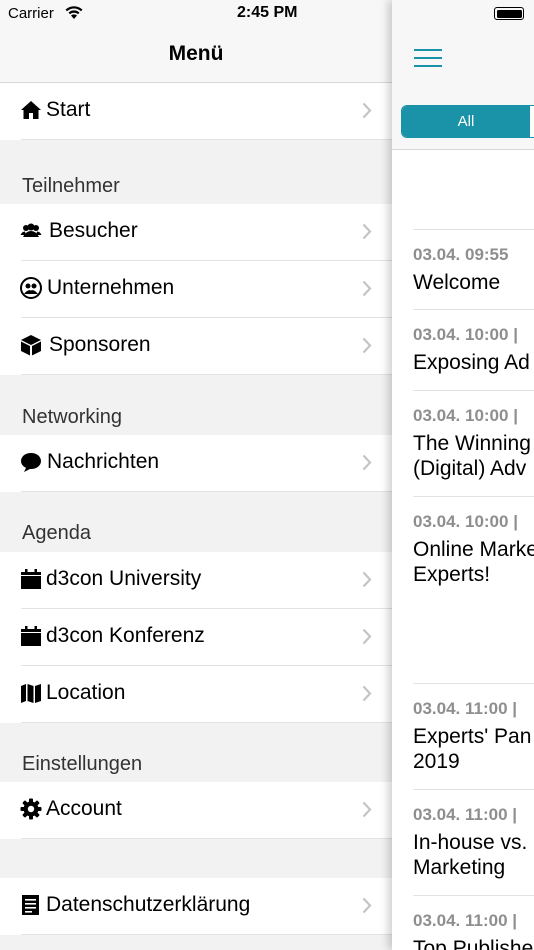 This screenshot has height=950, width=534. I want to click on section-header-teilnehmer: Teilnehmer, so click(71, 186).